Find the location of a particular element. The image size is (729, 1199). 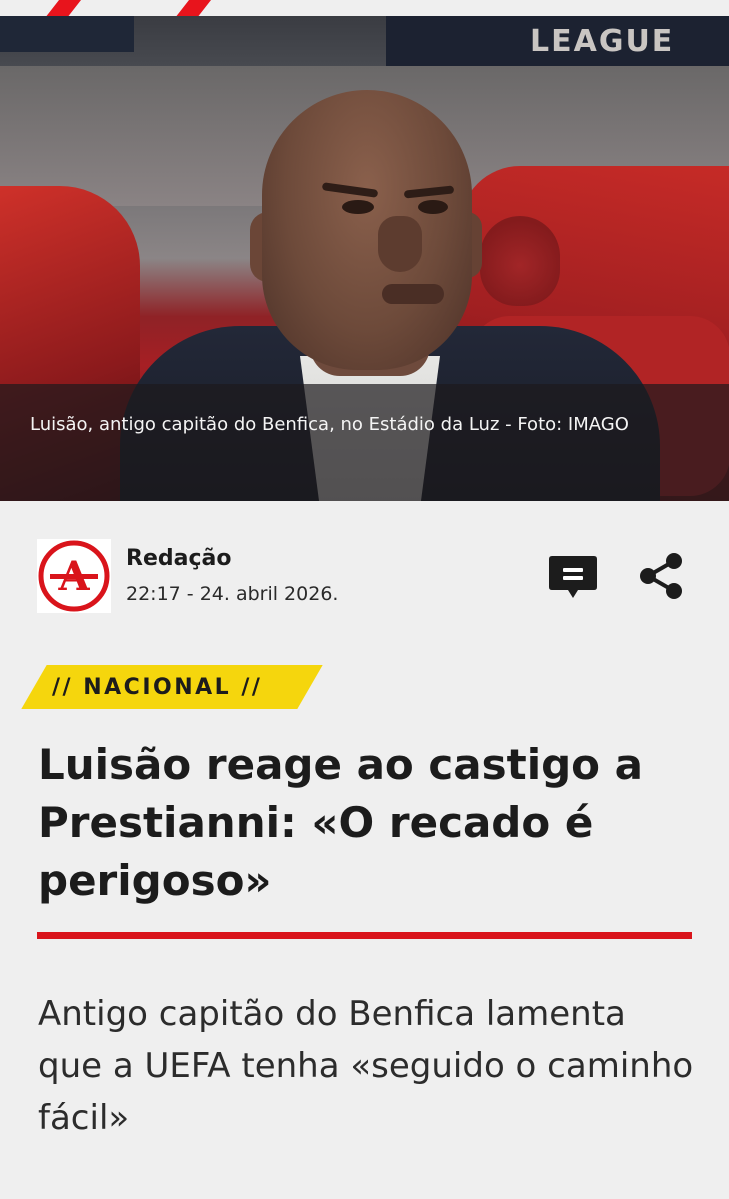

headline-divider is located at coordinates (364, 935).